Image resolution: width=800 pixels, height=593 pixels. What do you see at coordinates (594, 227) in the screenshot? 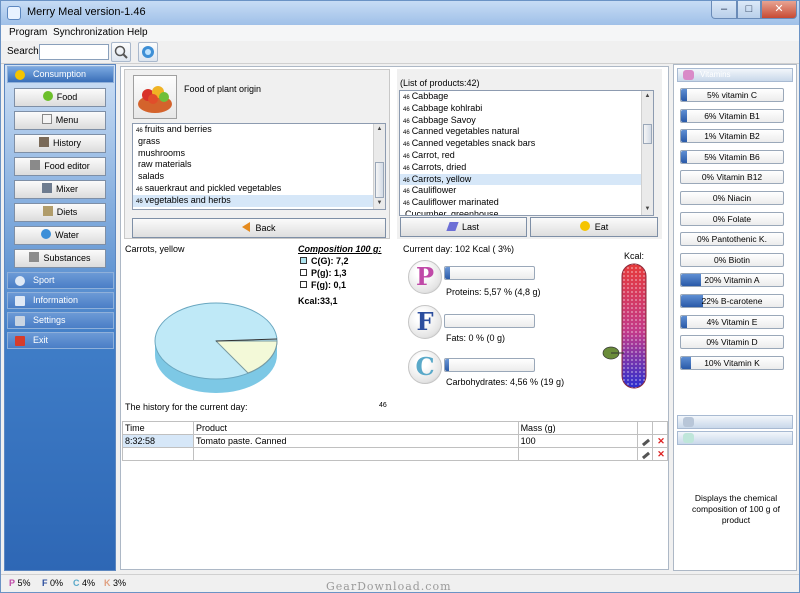
I see `eat-button: Eat` at bounding box center [594, 227].